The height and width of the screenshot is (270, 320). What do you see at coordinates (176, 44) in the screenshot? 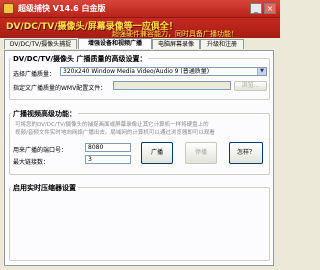
I see `tab-screen-record: 电脑屏幕录像` at bounding box center [176, 44].